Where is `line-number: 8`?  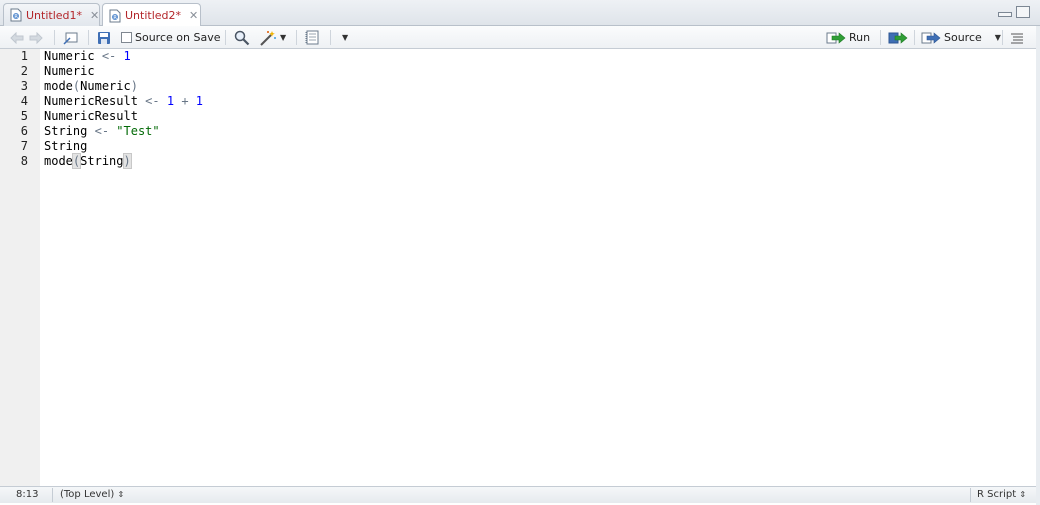 line-number: 8 is located at coordinates (24, 161).